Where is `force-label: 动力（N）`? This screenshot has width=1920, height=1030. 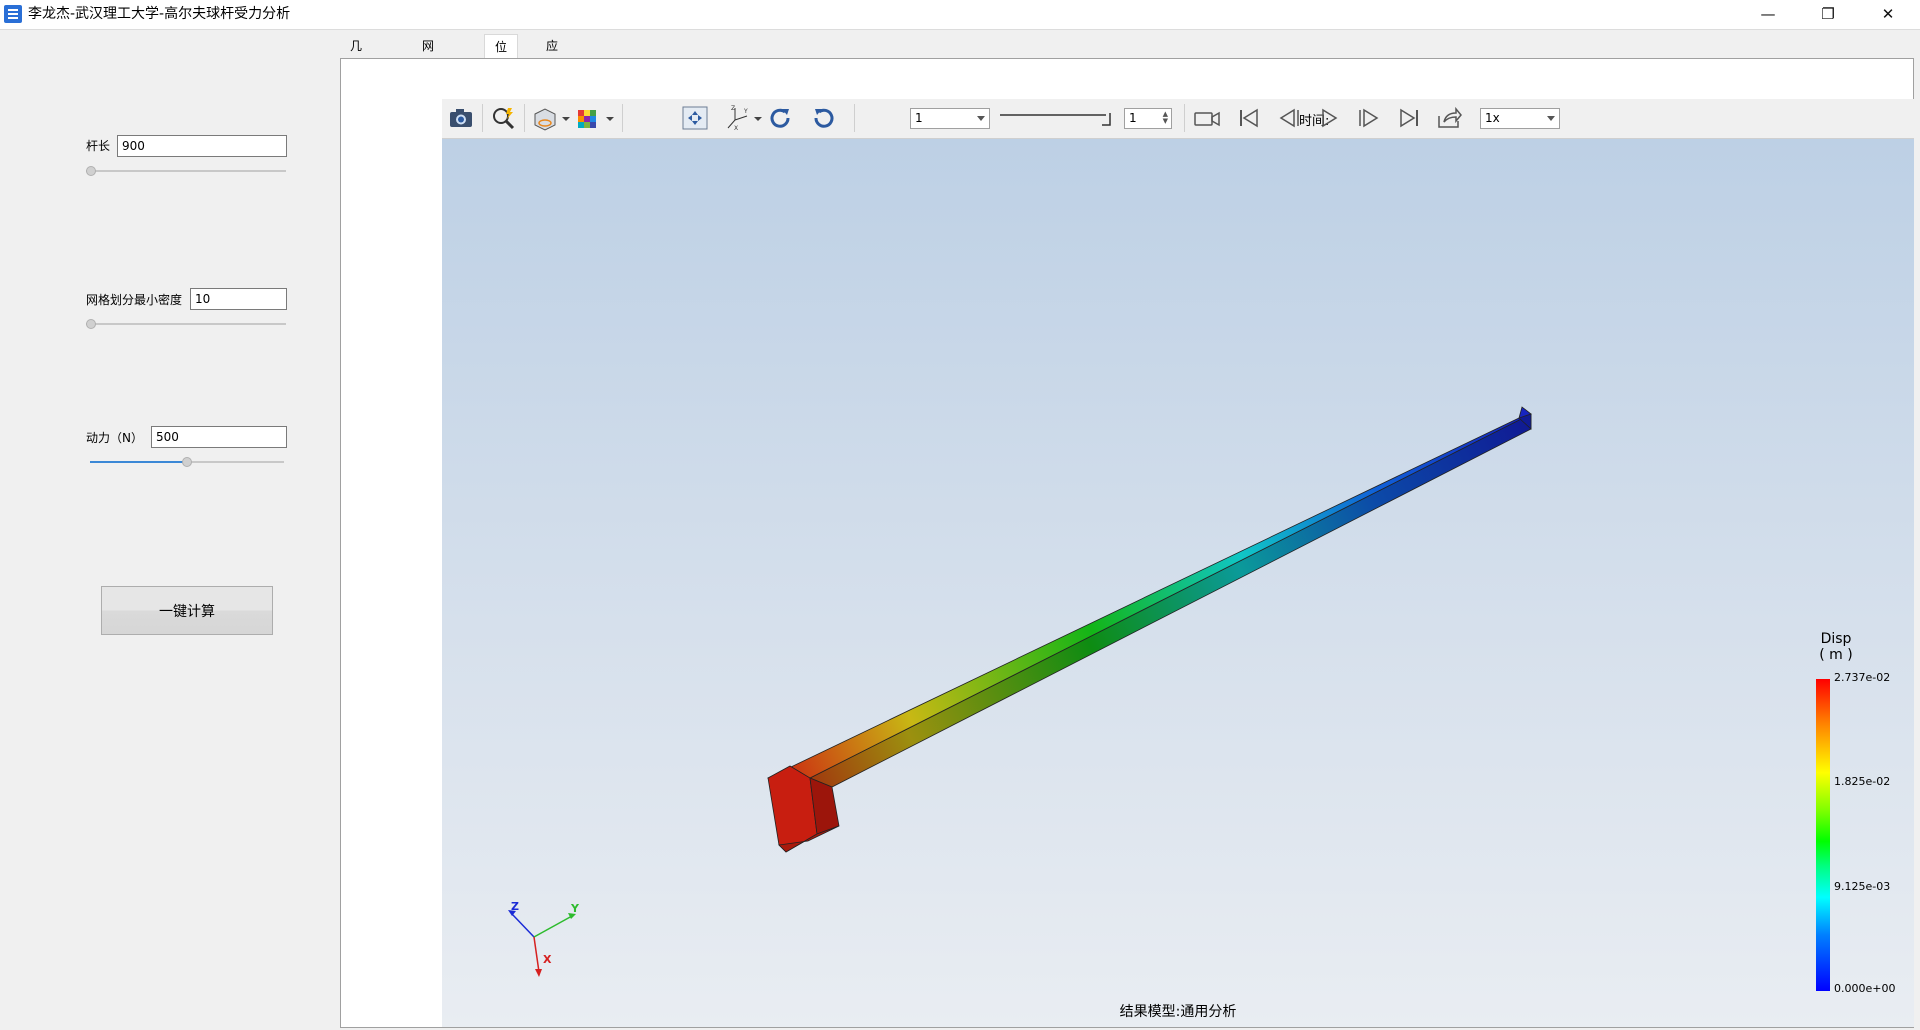
force-label: 动力（N） is located at coordinates (114, 438).